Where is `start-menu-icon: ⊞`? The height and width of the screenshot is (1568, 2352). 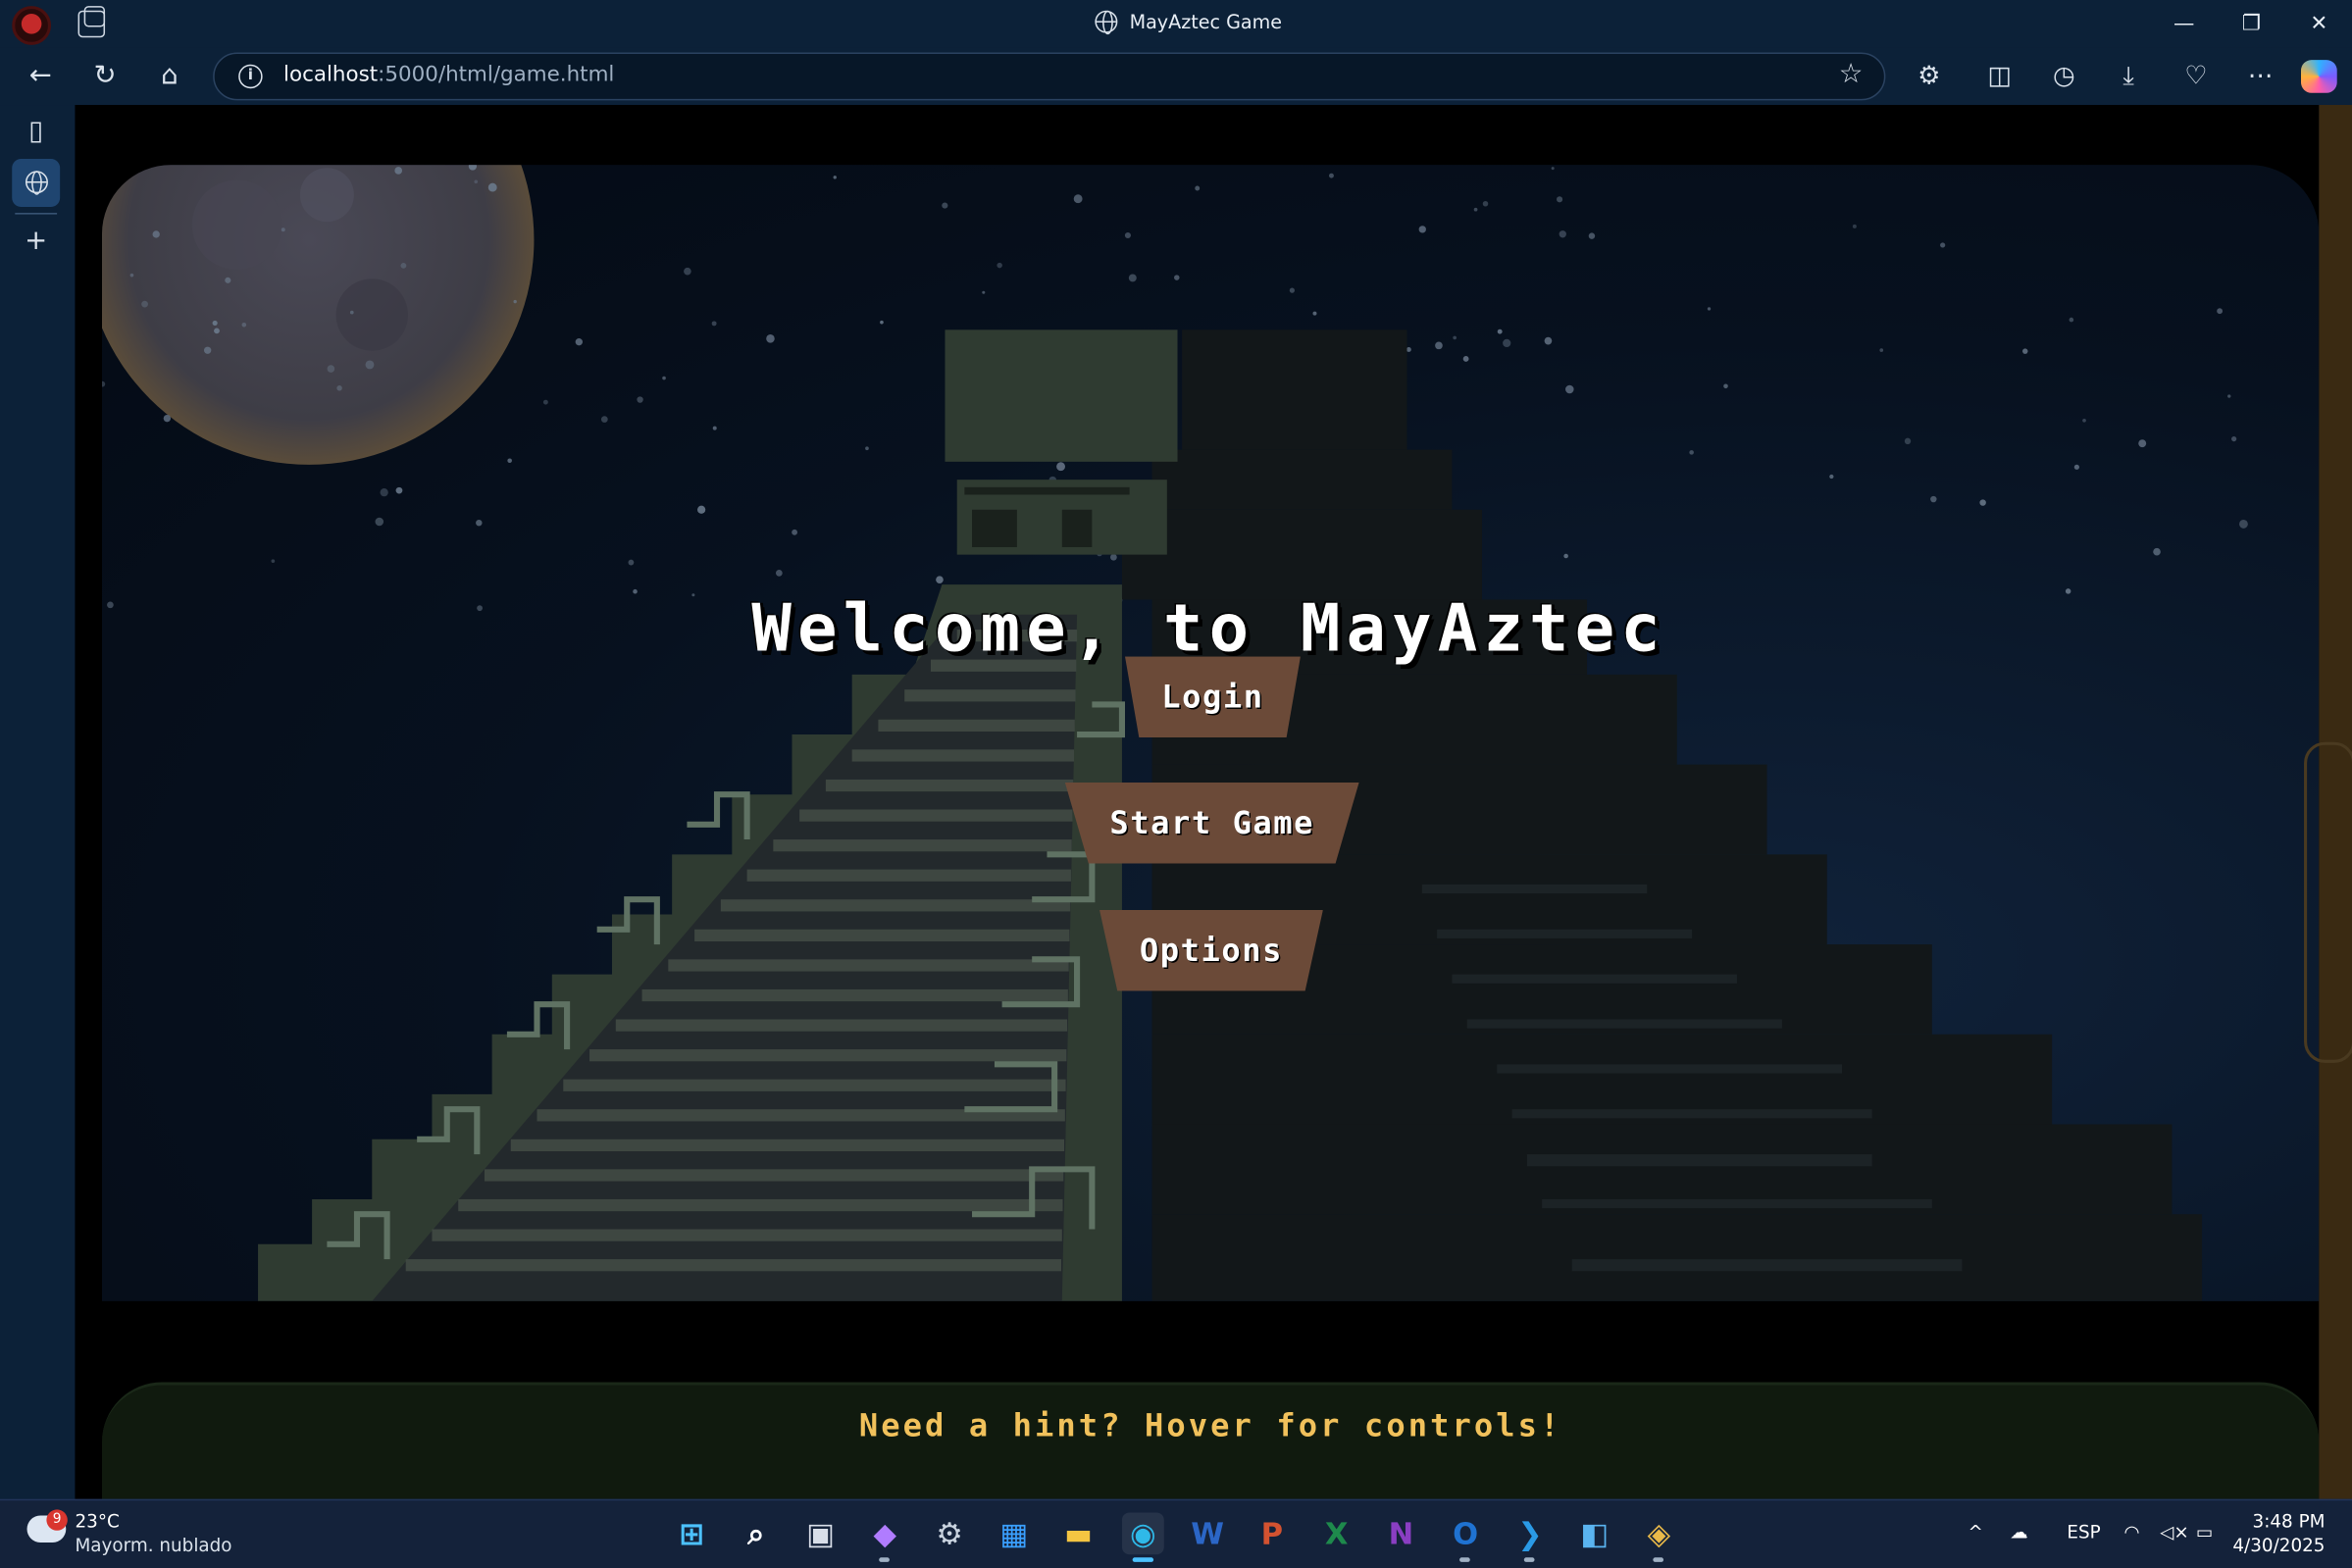 start-menu-icon: ⊞ is located at coordinates (692, 1533).